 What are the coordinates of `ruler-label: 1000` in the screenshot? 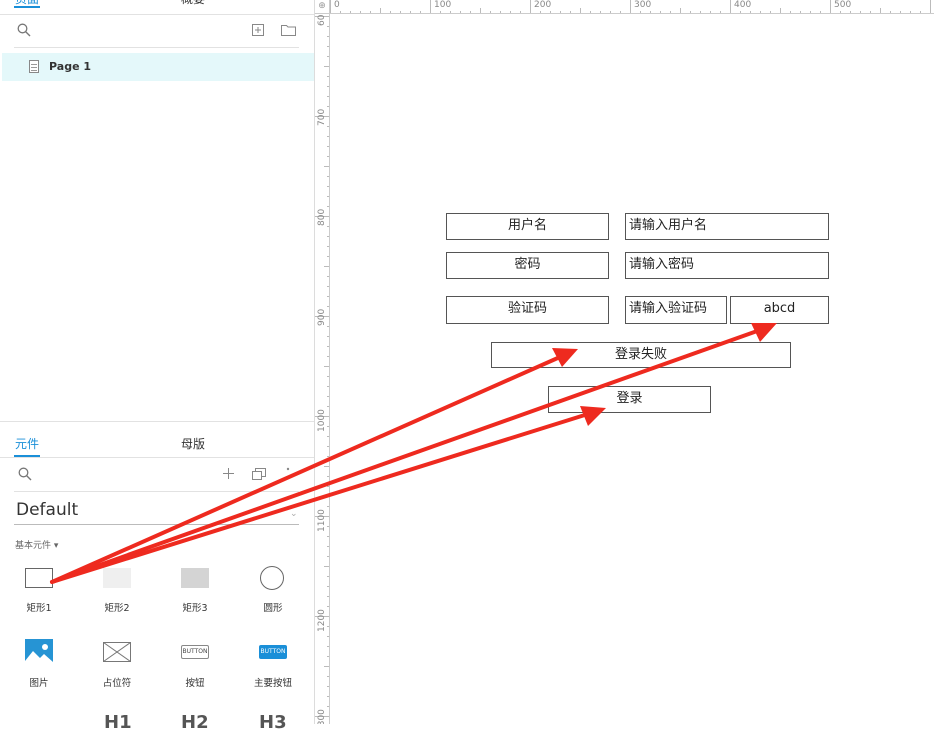 It's located at (322, 420).